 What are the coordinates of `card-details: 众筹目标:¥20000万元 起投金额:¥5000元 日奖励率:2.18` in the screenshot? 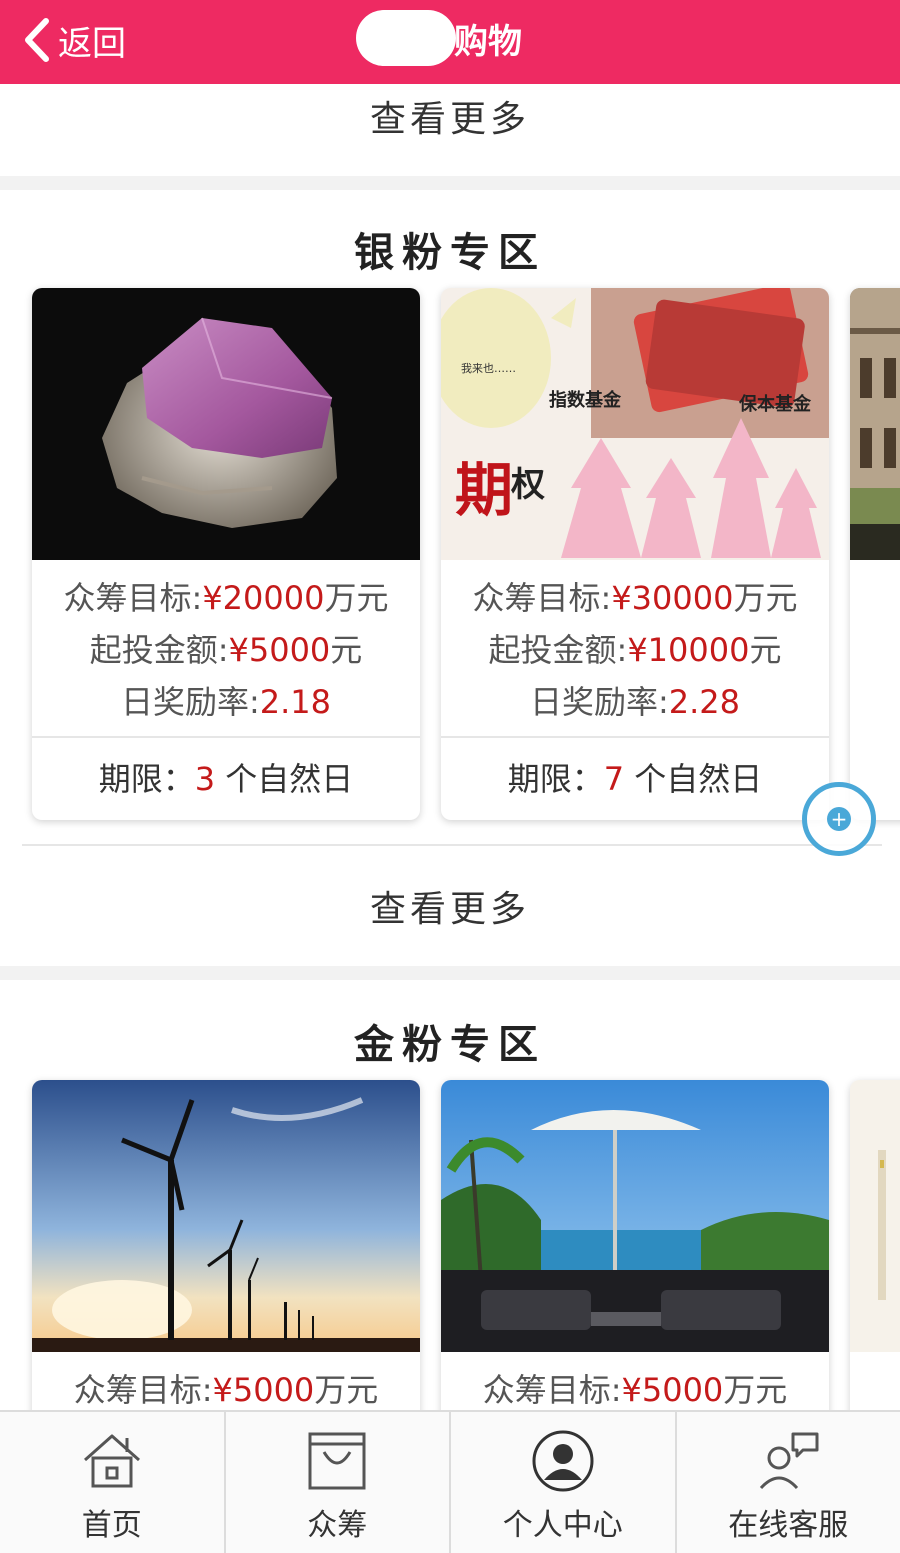 It's located at (226, 644).